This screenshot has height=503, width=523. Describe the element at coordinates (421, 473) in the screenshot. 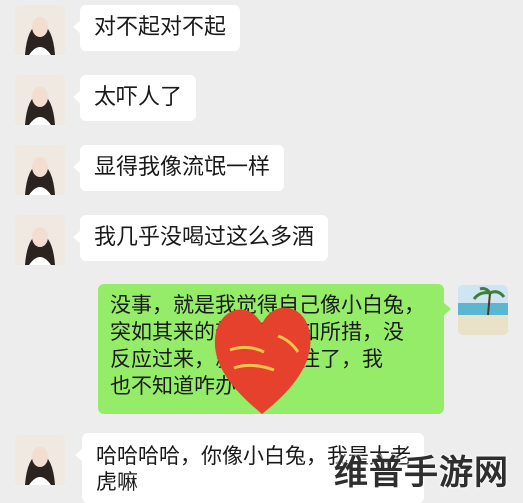

I see `watermark-text: 维普手游网` at that location.